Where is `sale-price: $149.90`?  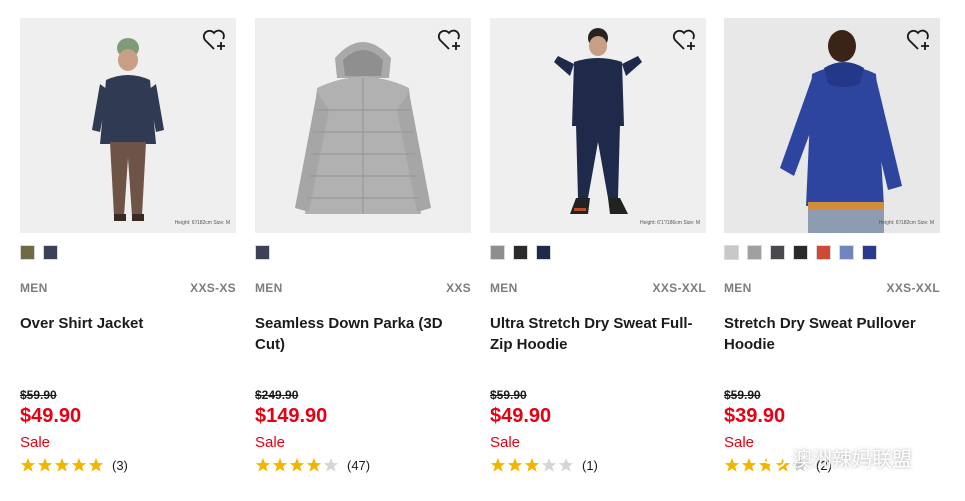
sale-price: $149.90 is located at coordinates (291, 416).